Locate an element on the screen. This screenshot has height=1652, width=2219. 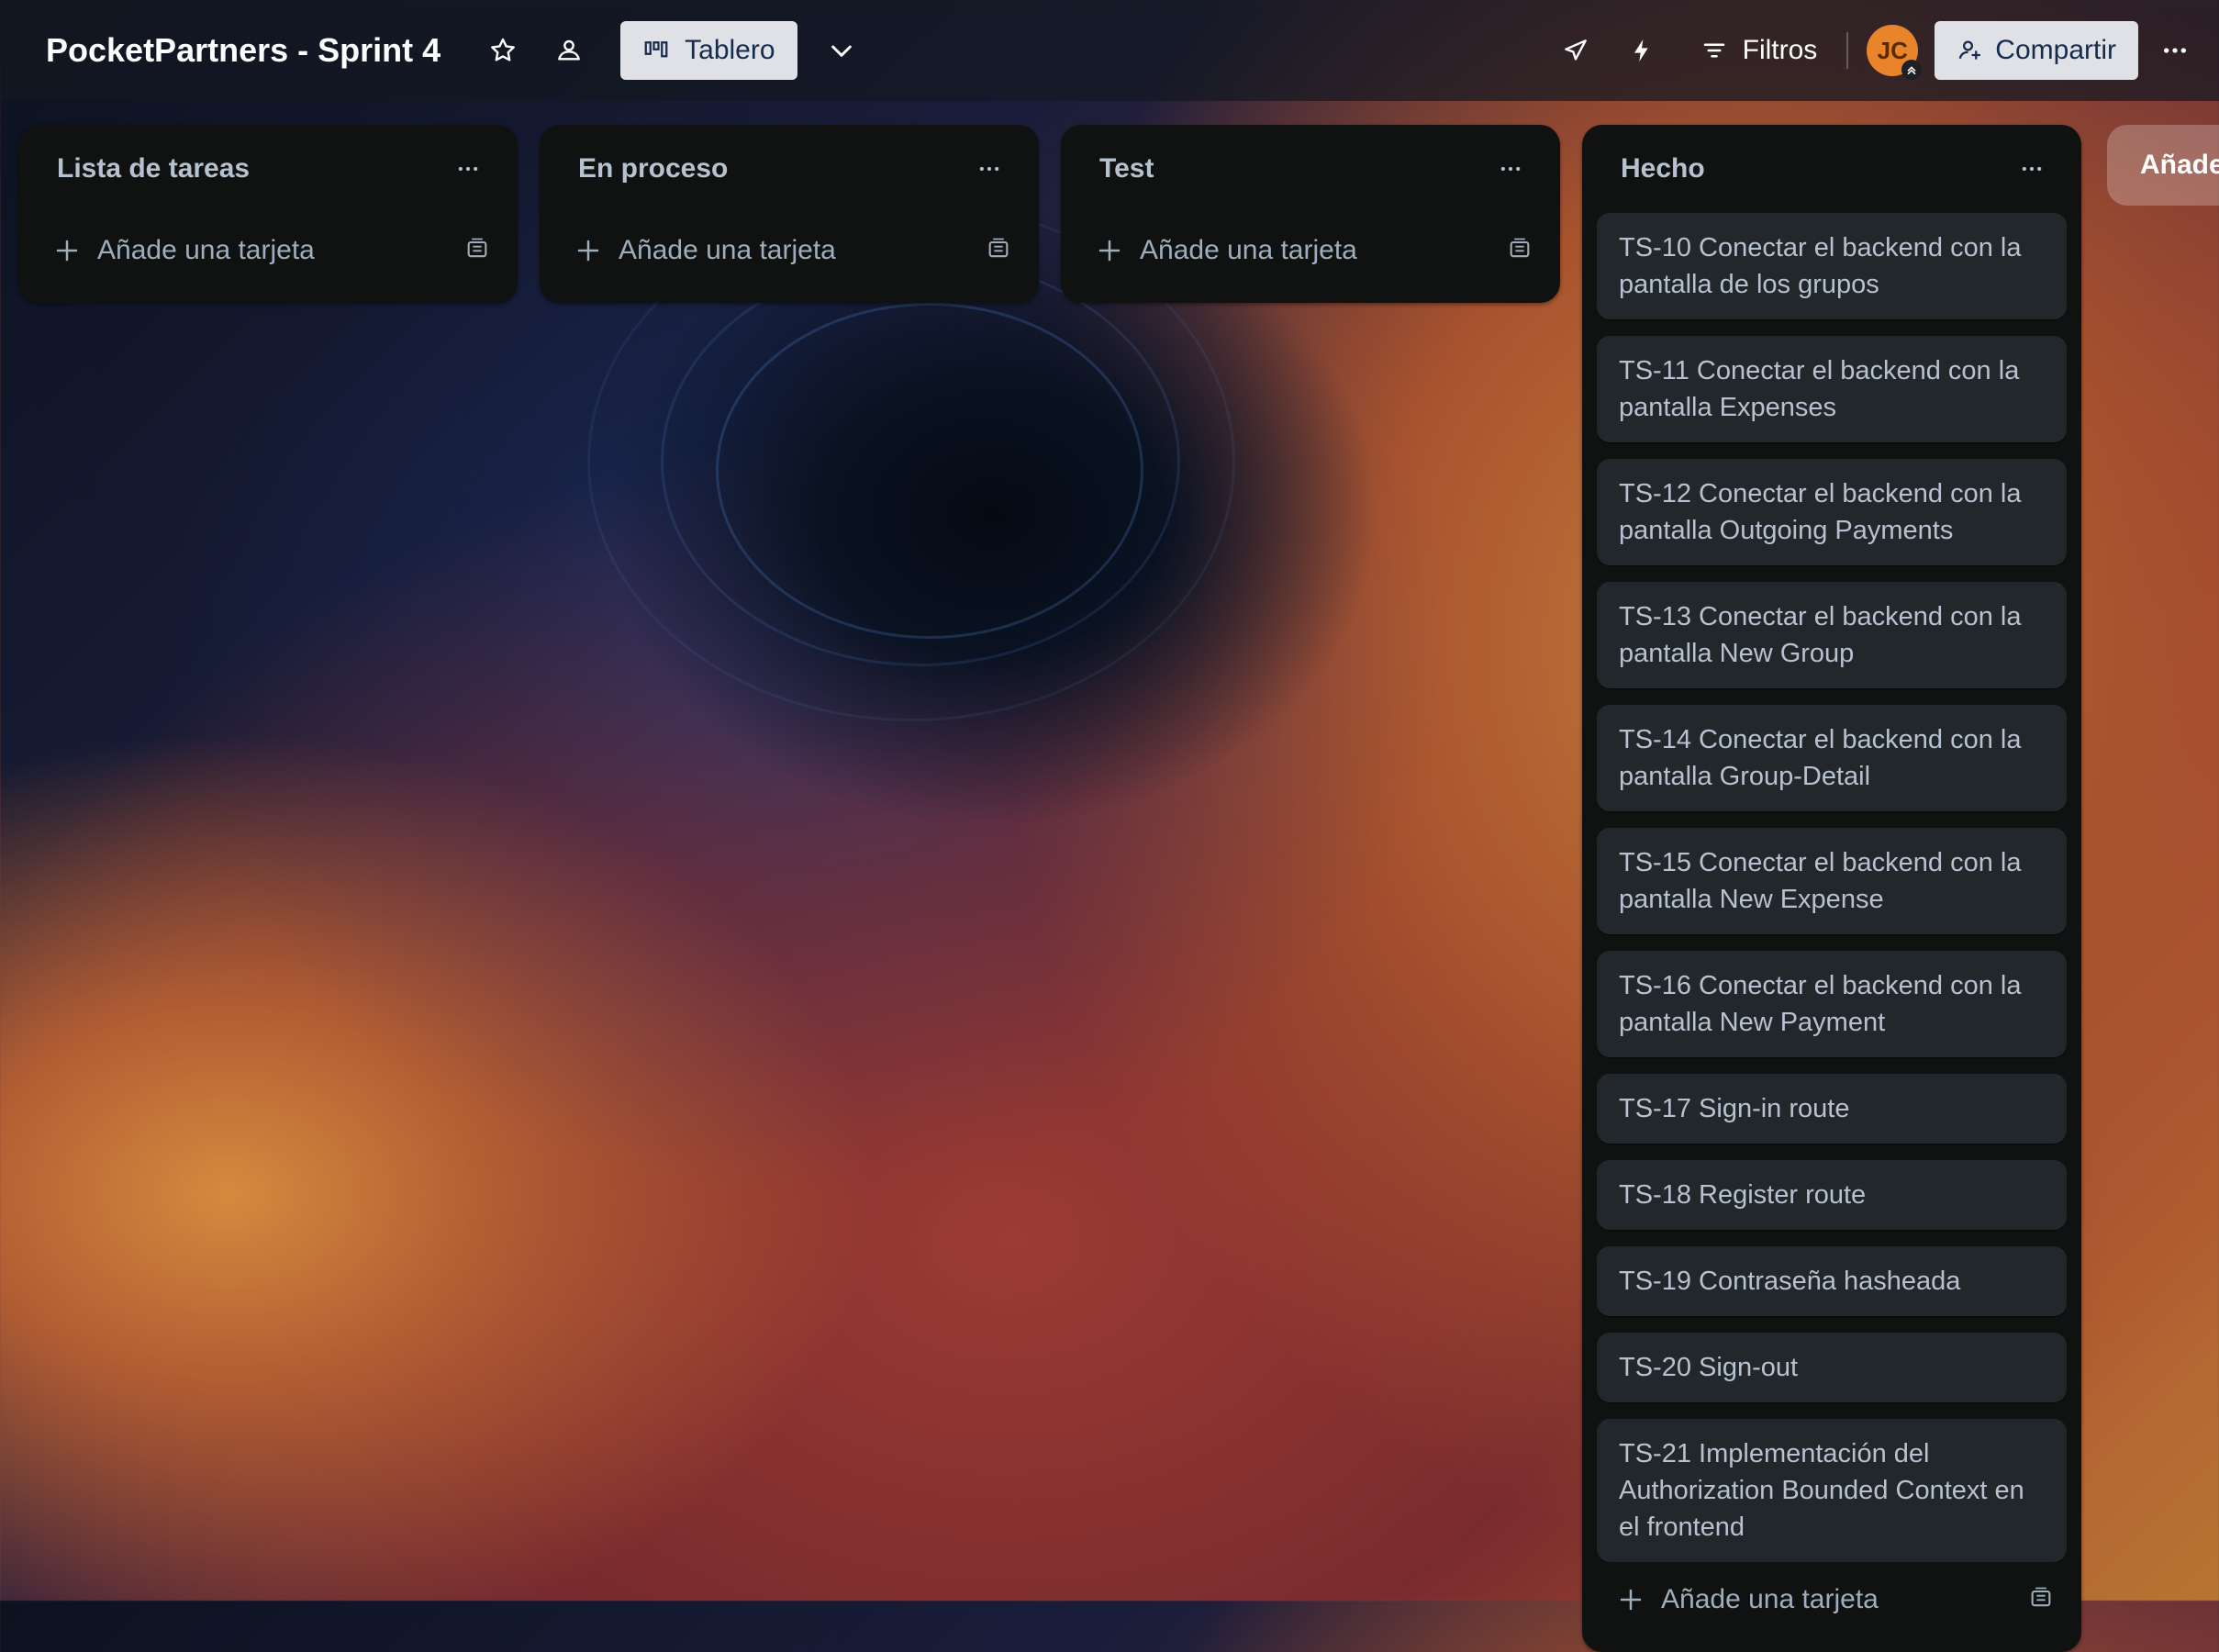
list-title: Test is located at coordinates (1126, 168).